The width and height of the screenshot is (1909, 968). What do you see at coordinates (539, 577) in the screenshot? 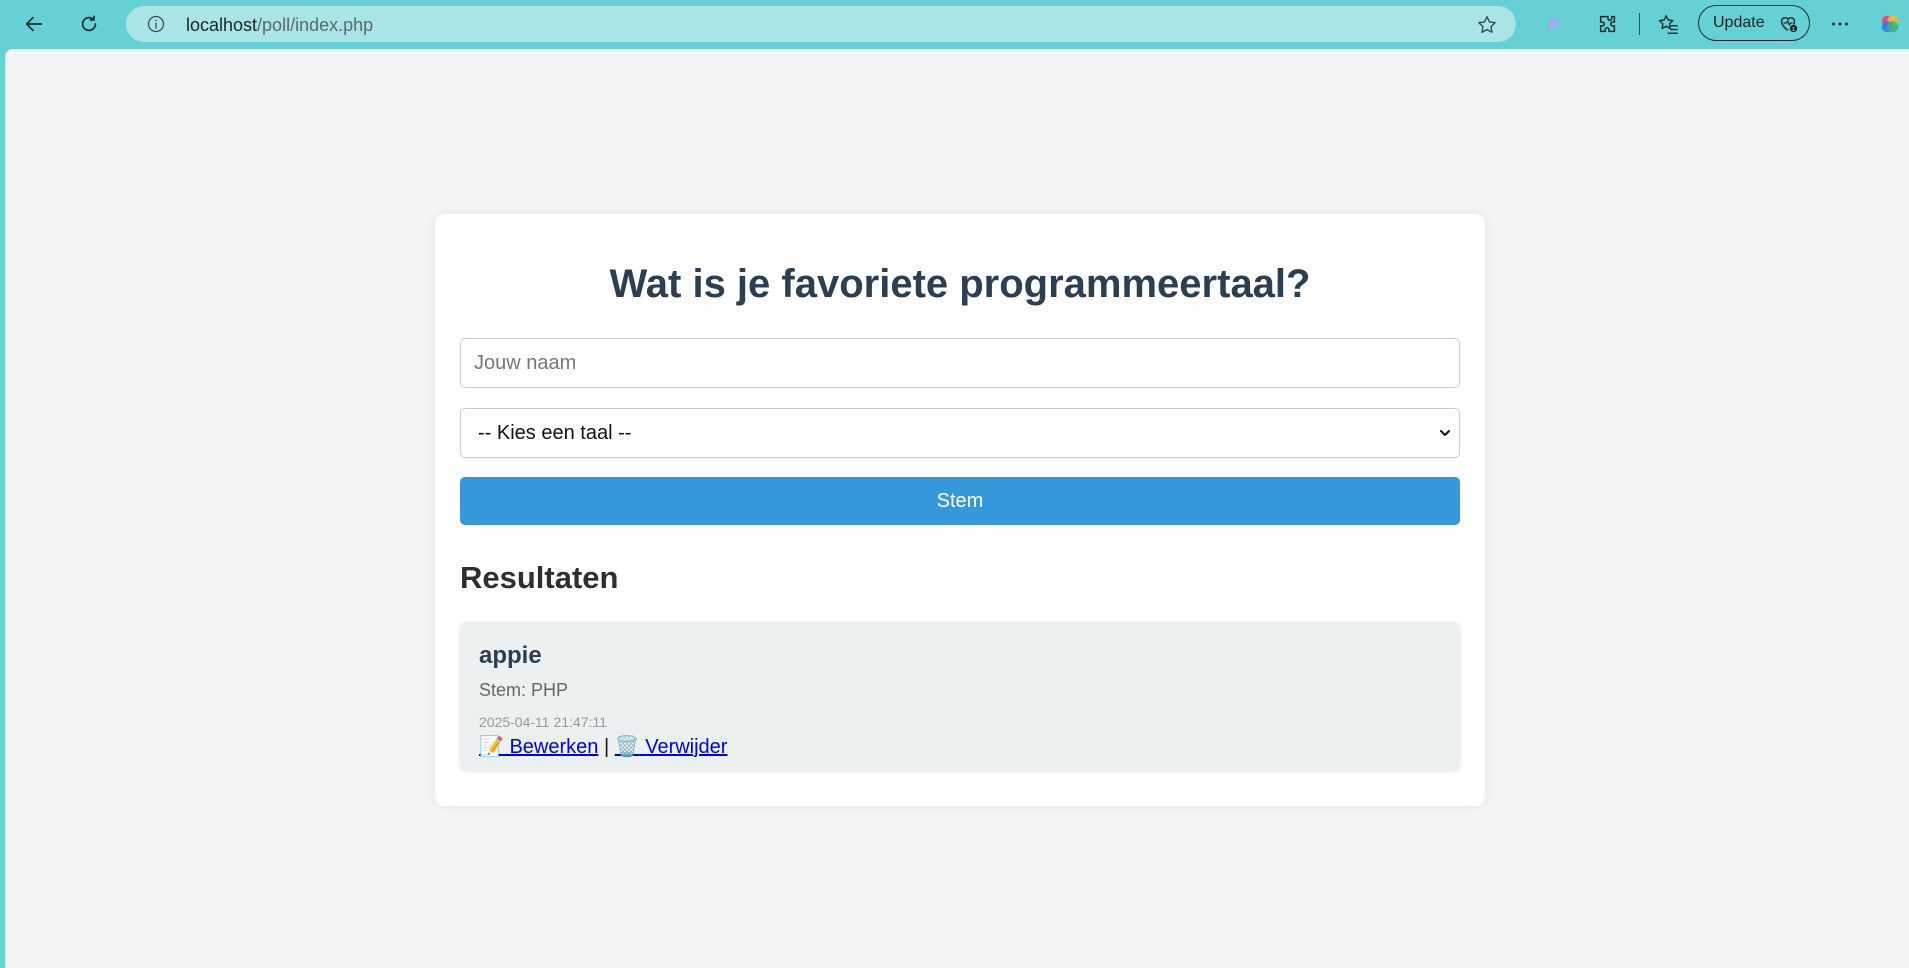
I see `results-heading: Resultaten` at bounding box center [539, 577].